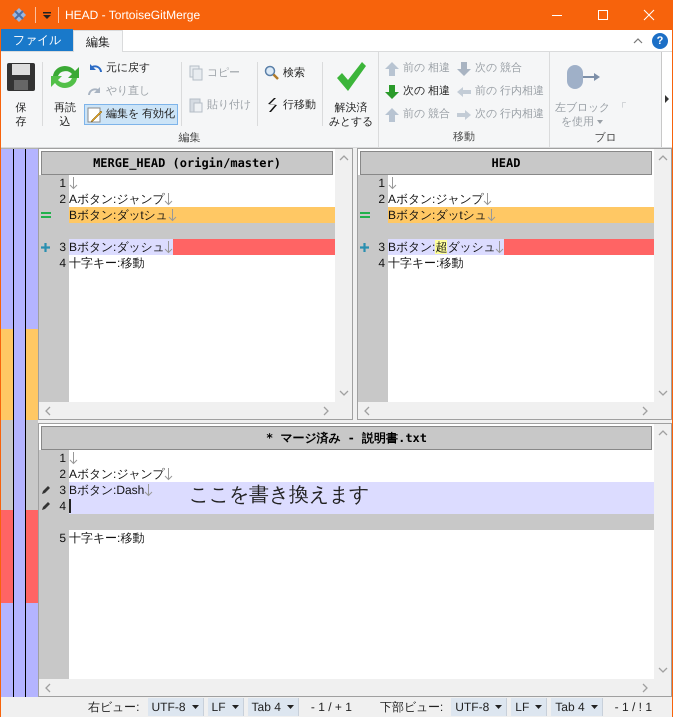  I want to click on ribbon-button: 次の 相違, so click(417, 91).